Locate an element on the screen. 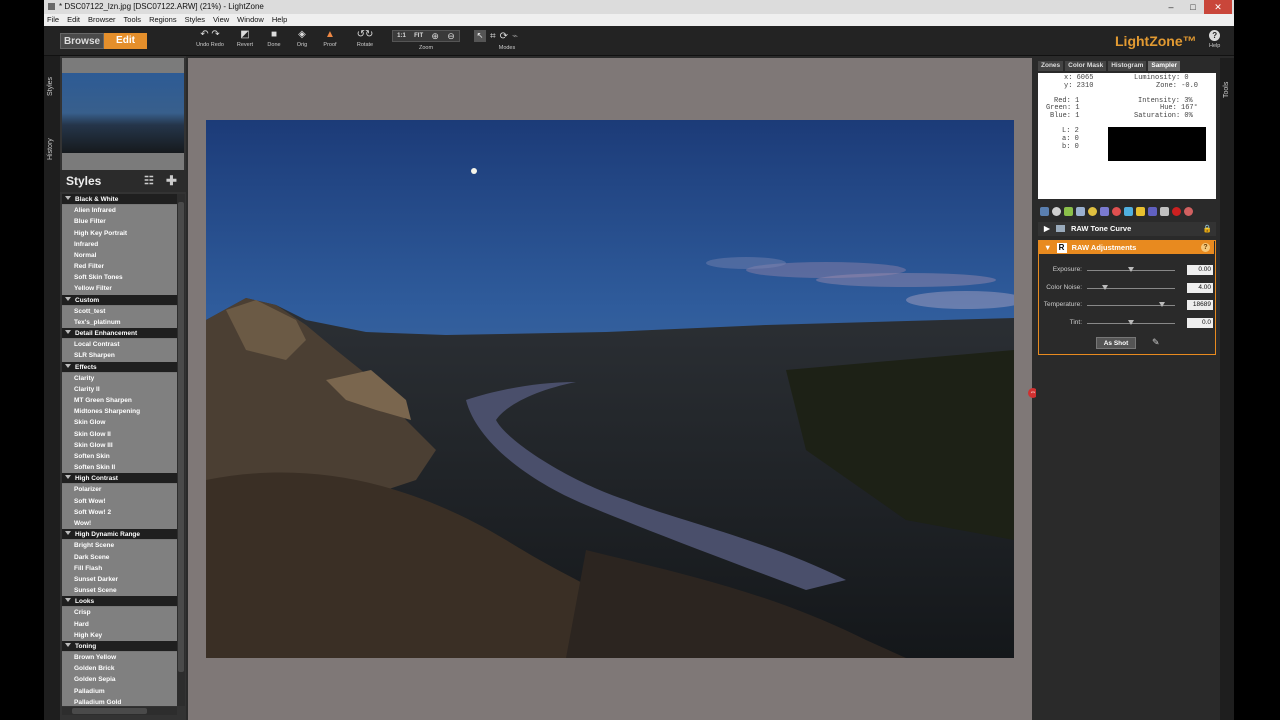 The image size is (1280, 720). rotate-button: ↺↻ Rotate is located at coordinates (365, 39).